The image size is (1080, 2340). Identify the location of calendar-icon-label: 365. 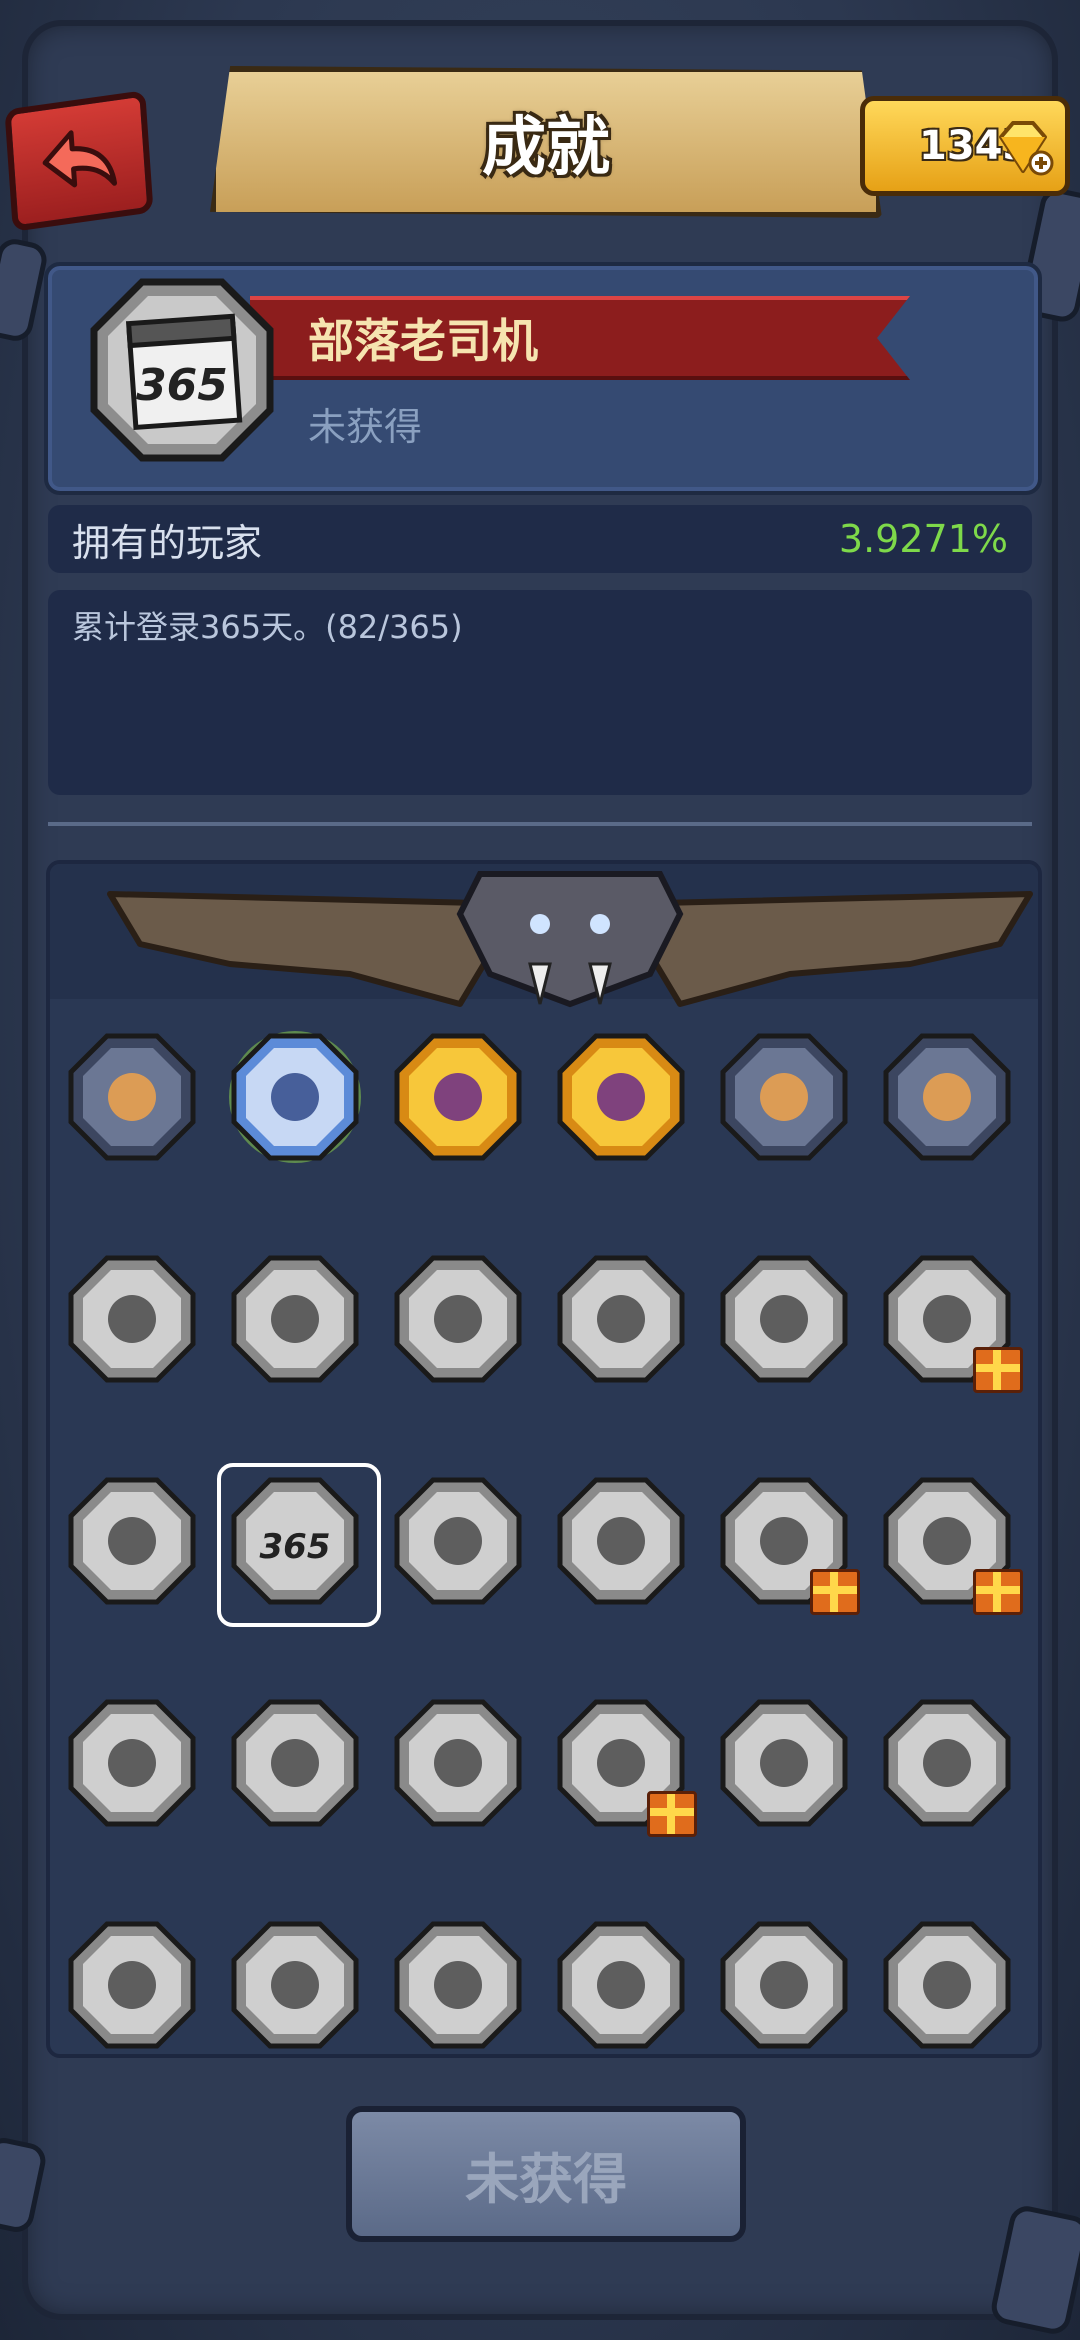
(182, 385).